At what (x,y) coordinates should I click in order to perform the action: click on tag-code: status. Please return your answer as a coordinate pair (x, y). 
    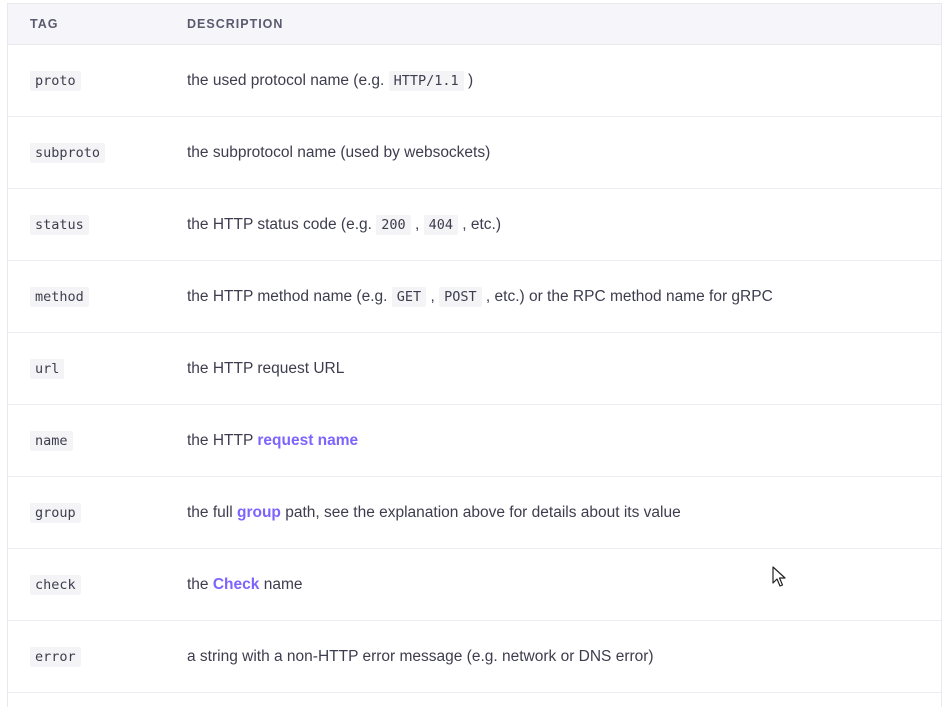
    Looking at the image, I should click on (59, 224).